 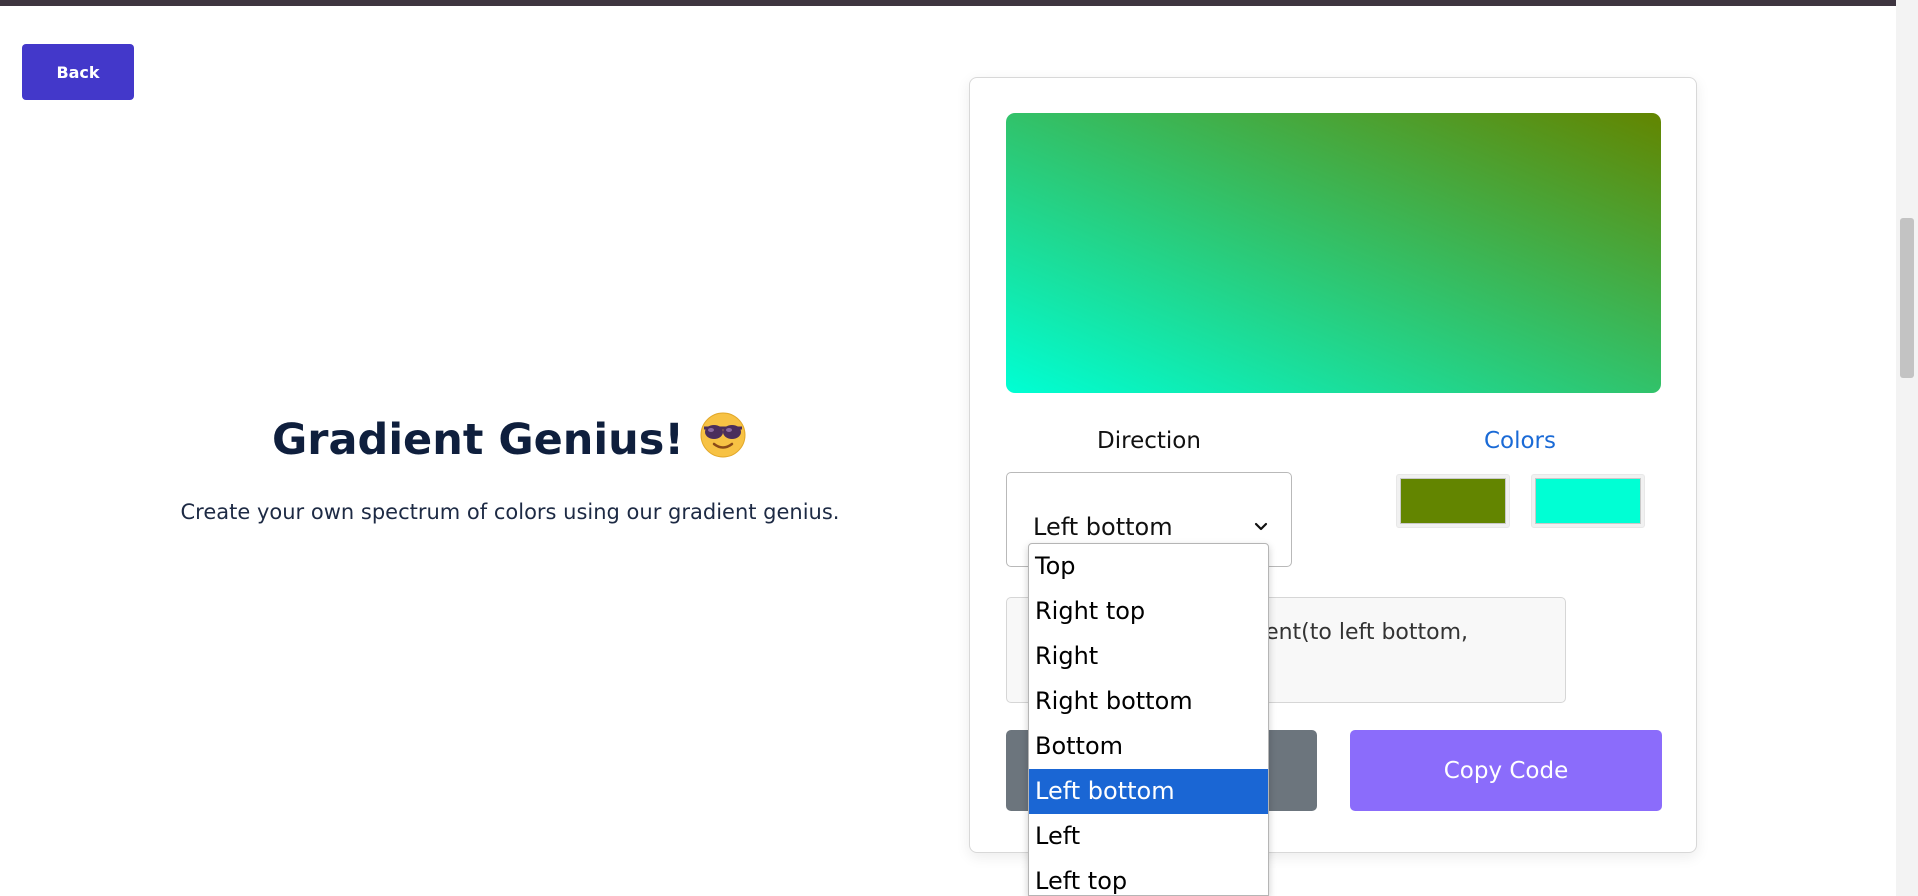 What do you see at coordinates (723, 435) in the screenshot?
I see `sunglasses-face-icon` at bounding box center [723, 435].